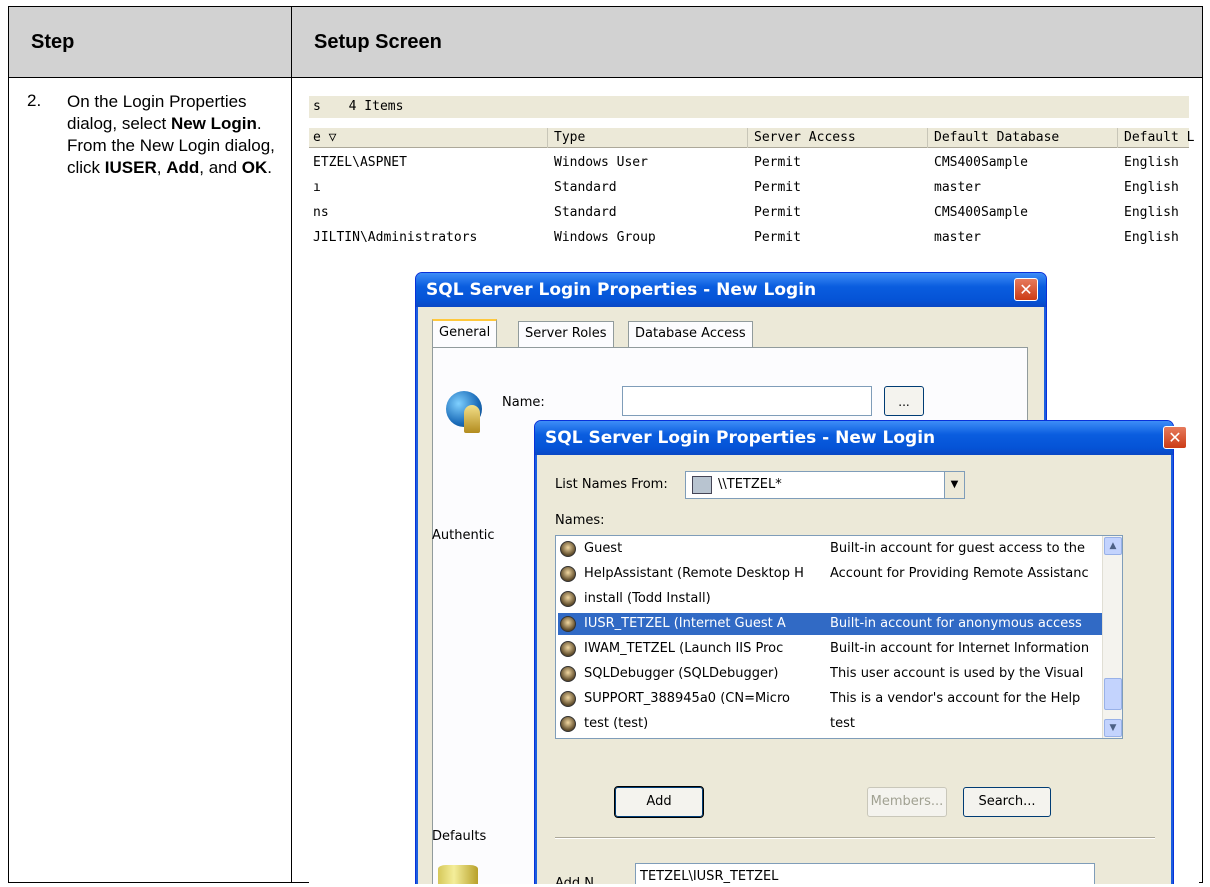 This screenshot has height=887, width=1210. Describe the element at coordinates (603, 548) in the screenshot. I see `user-name: Guest` at that location.